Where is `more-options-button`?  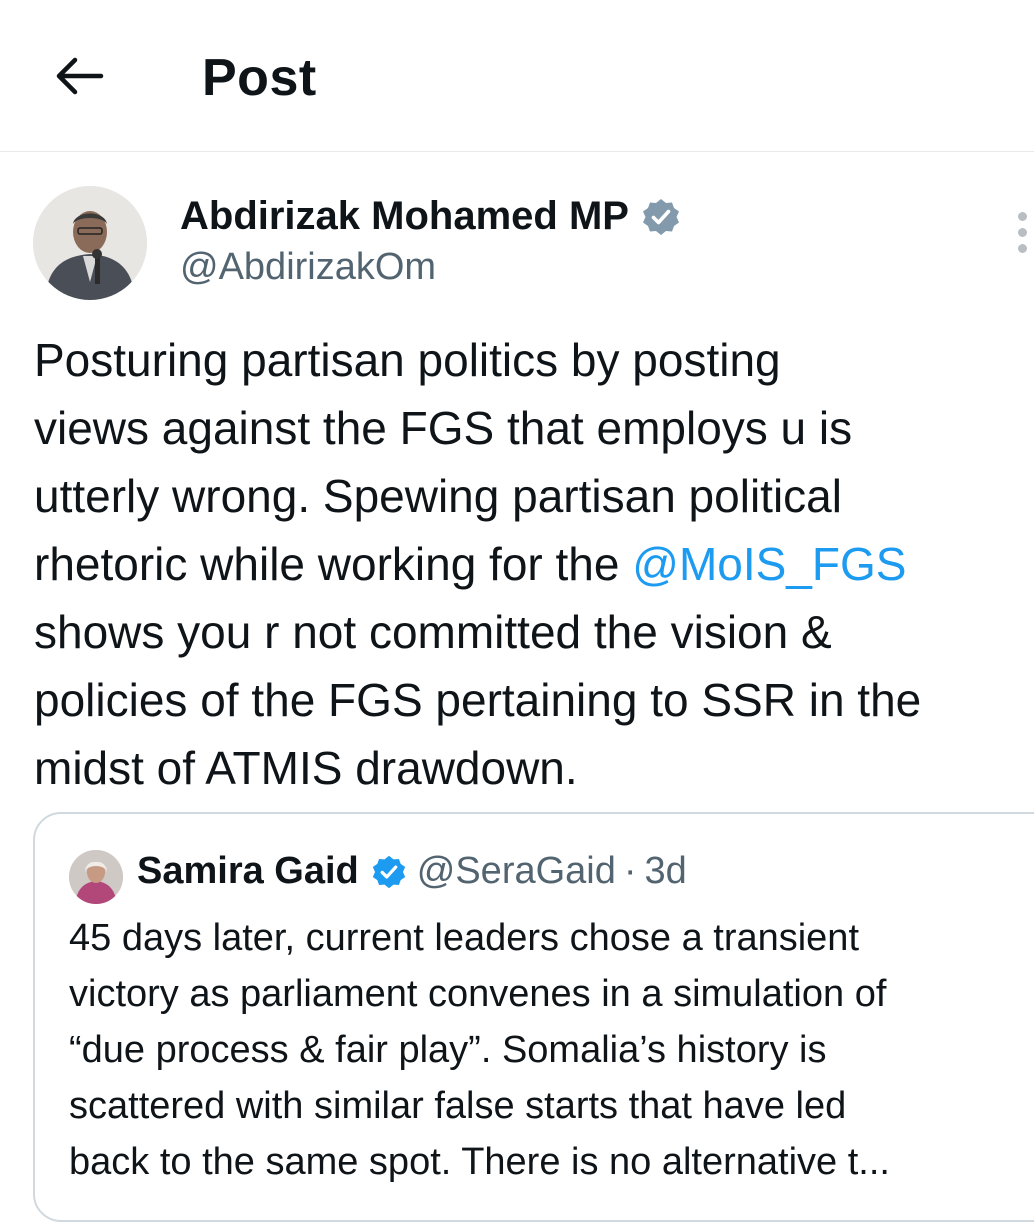
more-options-button is located at coordinates (1021, 233).